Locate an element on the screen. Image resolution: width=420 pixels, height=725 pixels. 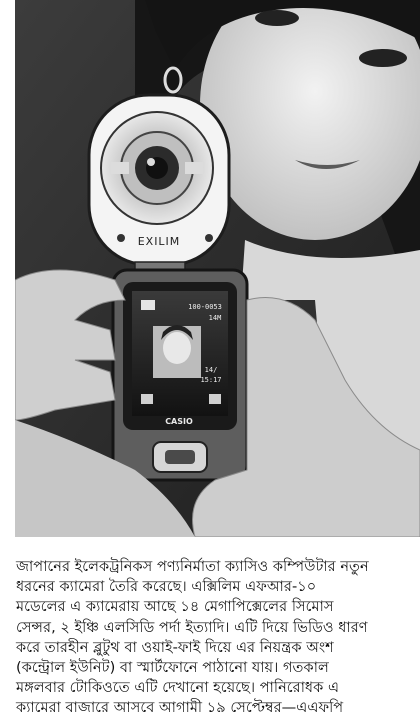
exilim-logo: EXILIM is located at coordinates (159, 241).